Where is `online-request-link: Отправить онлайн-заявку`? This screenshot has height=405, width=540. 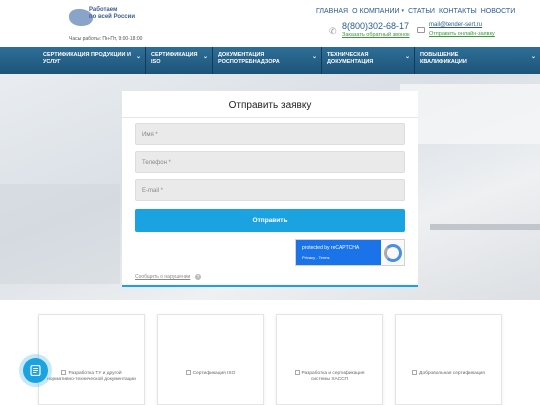 online-request-link: Отправить онлайн-заявку is located at coordinates (462, 34).